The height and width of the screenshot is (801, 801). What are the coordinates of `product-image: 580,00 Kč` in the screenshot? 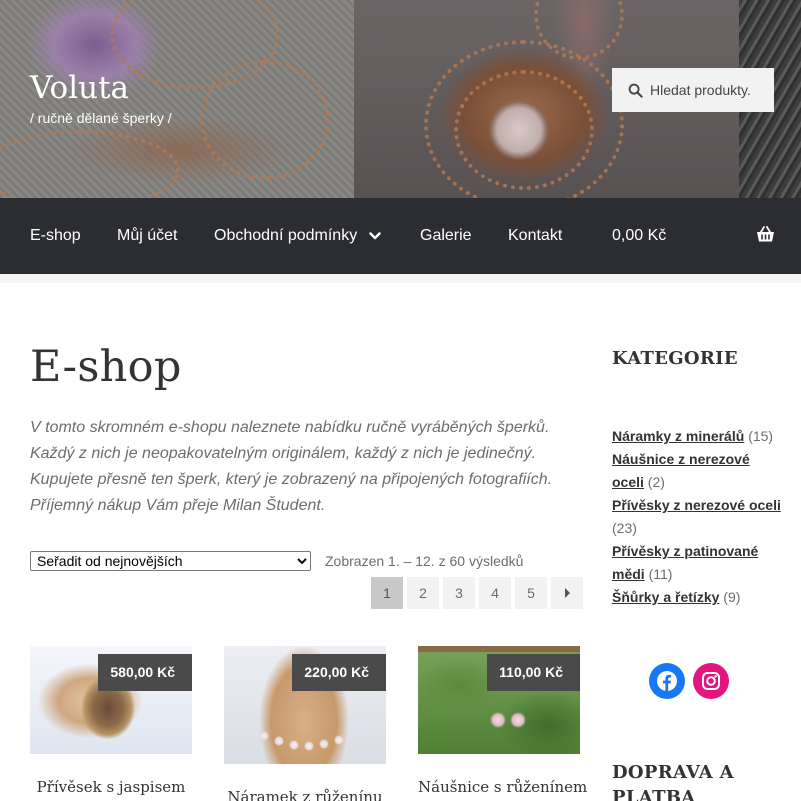 It's located at (111, 700).